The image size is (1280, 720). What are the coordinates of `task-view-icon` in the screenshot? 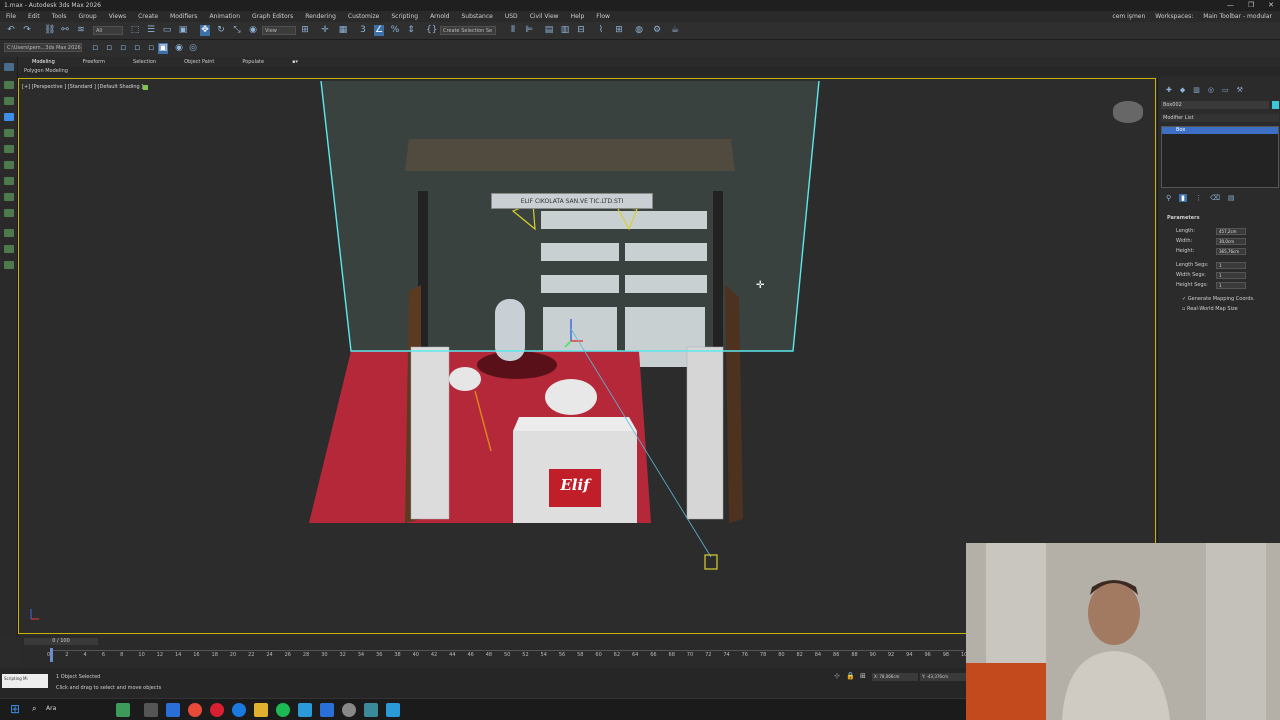 It's located at (151, 710).